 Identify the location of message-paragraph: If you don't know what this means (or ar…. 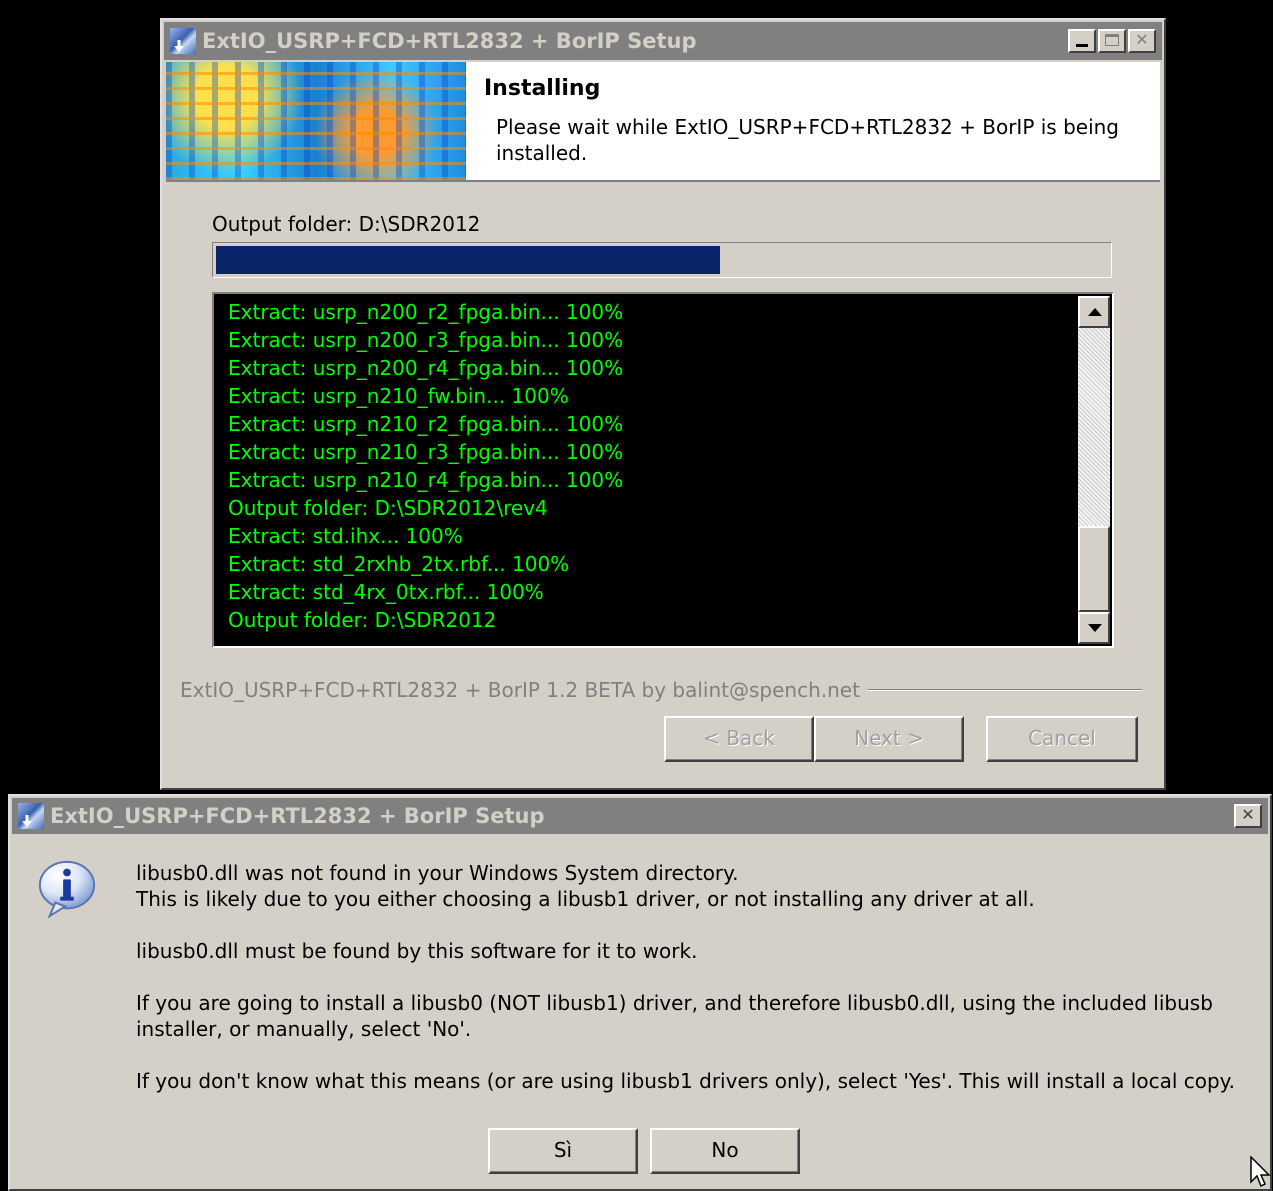
(686, 1081).